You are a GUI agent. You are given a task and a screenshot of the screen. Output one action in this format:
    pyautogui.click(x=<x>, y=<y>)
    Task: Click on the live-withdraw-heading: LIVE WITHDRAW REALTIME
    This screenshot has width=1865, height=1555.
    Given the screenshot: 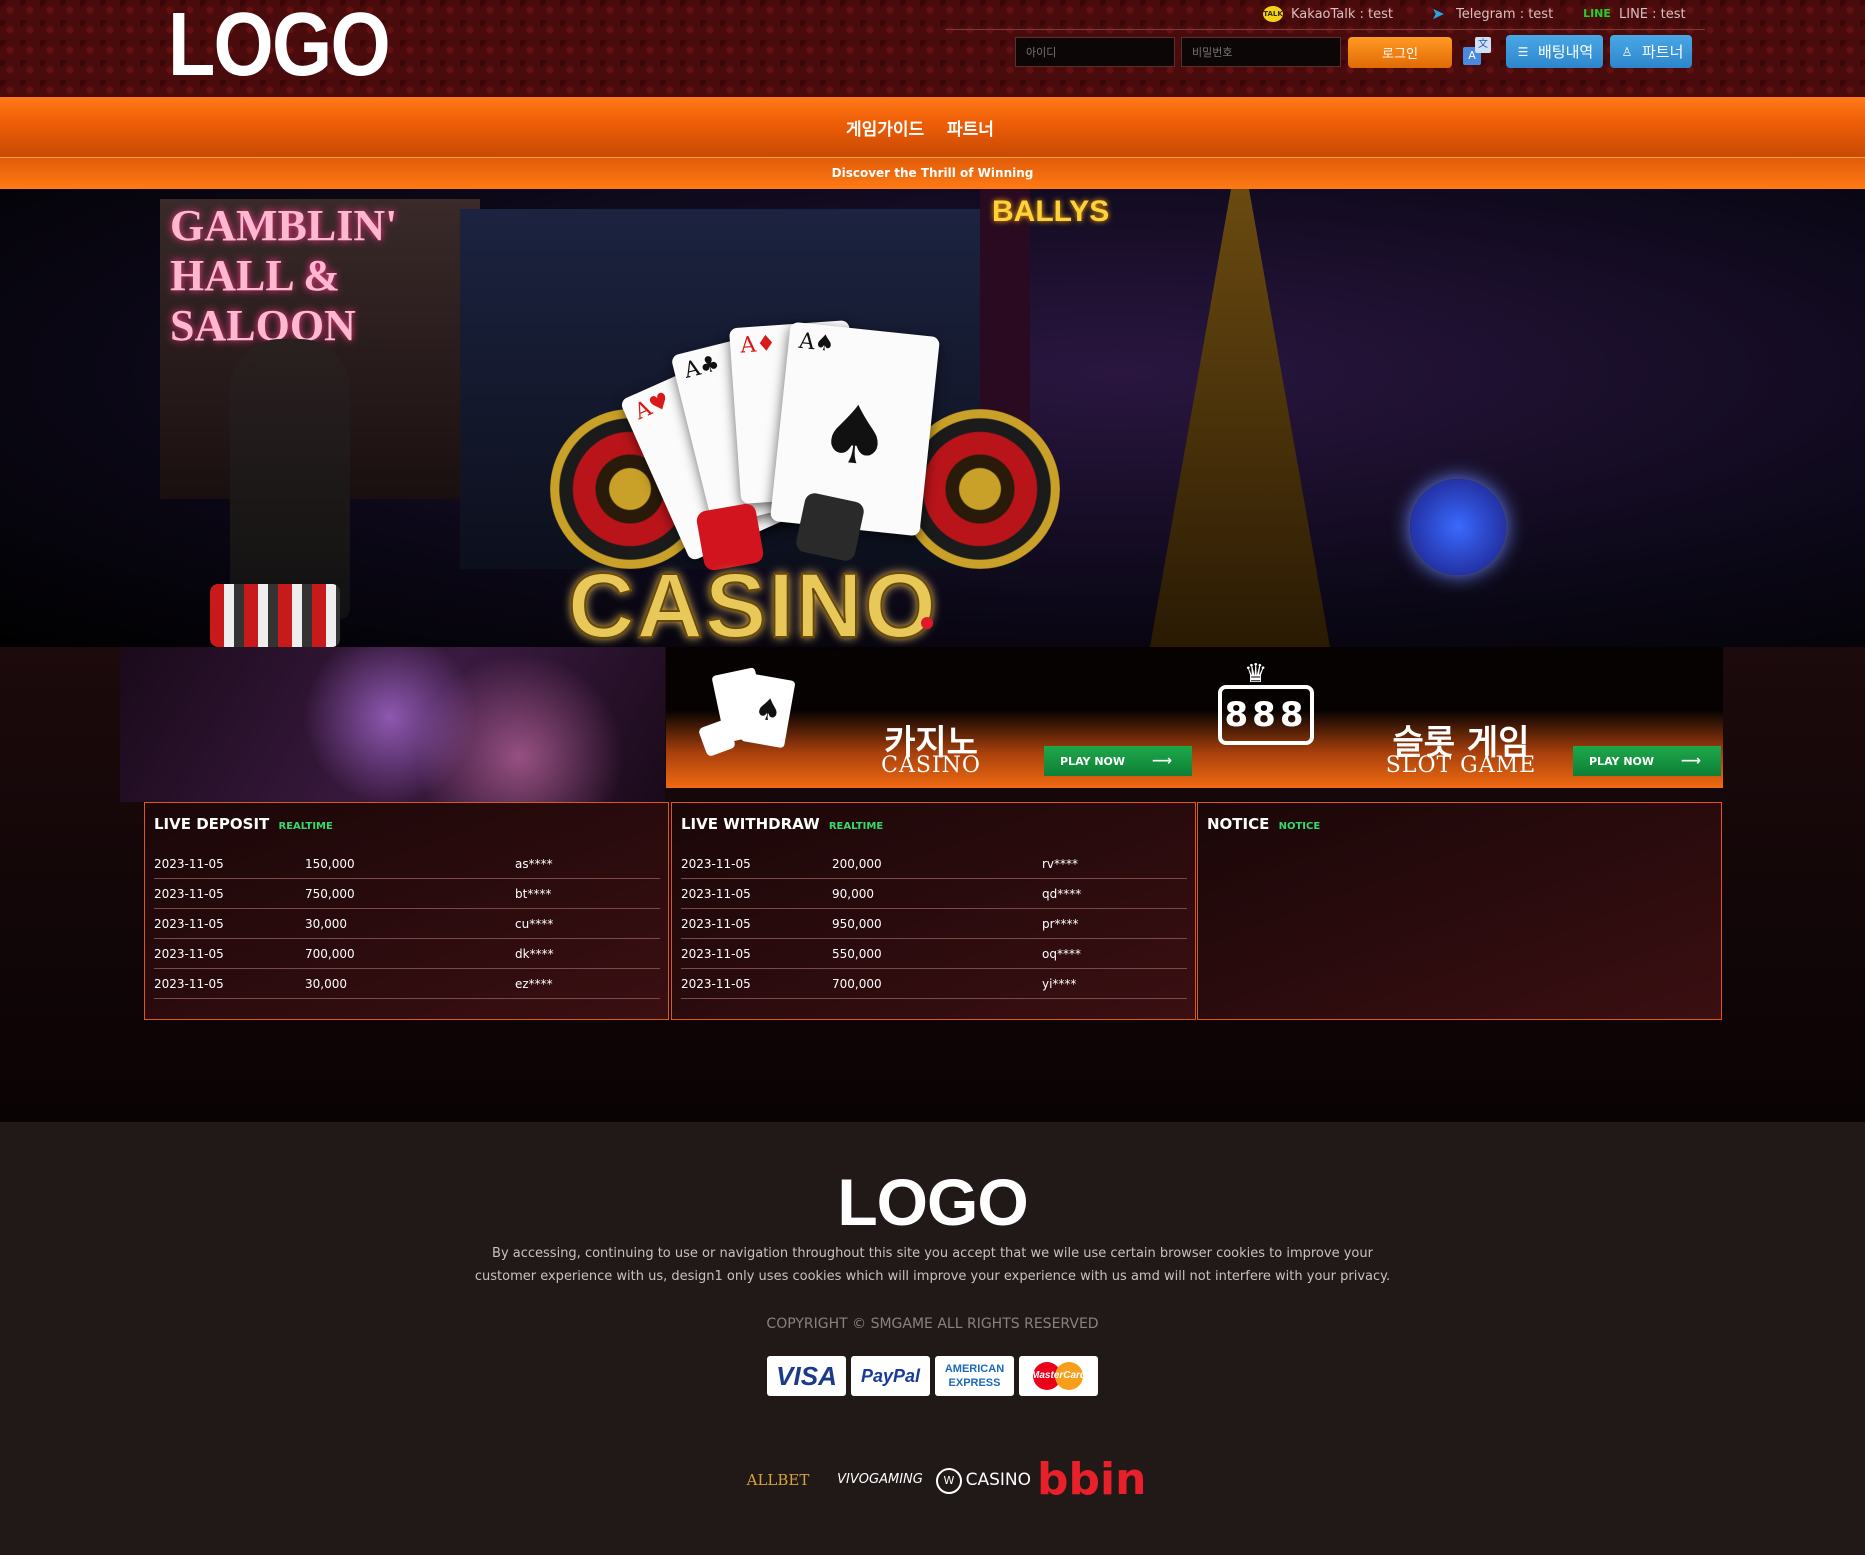 What is the action you would take?
    pyautogui.click(x=782, y=824)
    